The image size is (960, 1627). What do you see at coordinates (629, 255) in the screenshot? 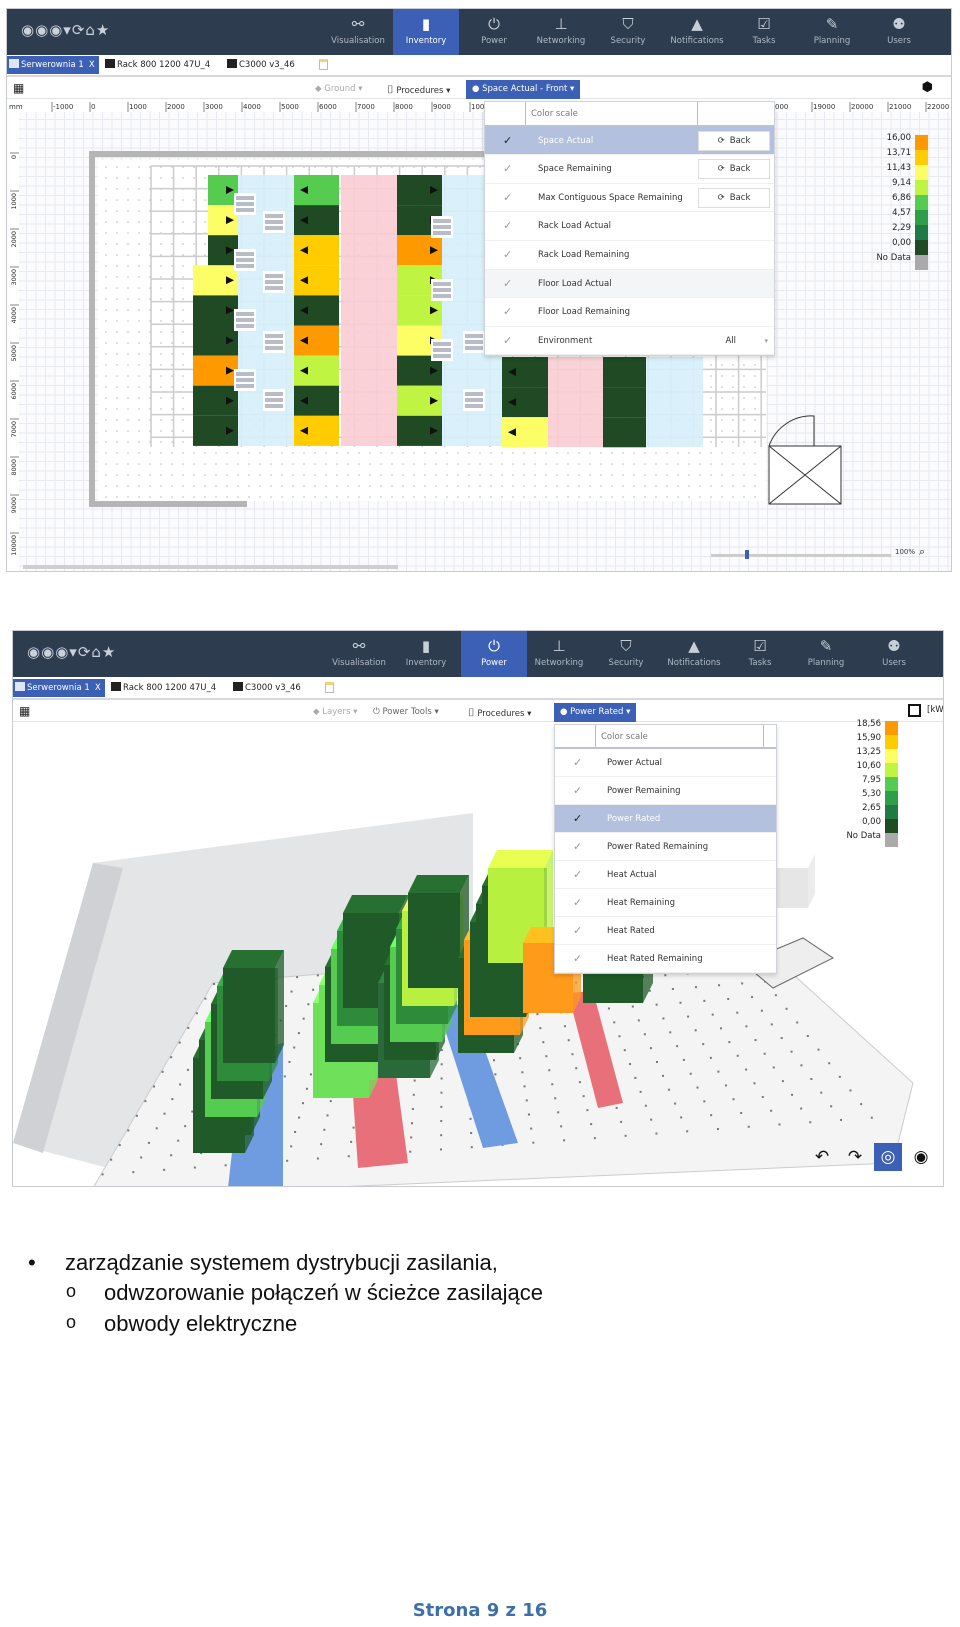
I see `menu-item-rack-load-remaining: ✓ Rack Load Remaining` at bounding box center [629, 255].